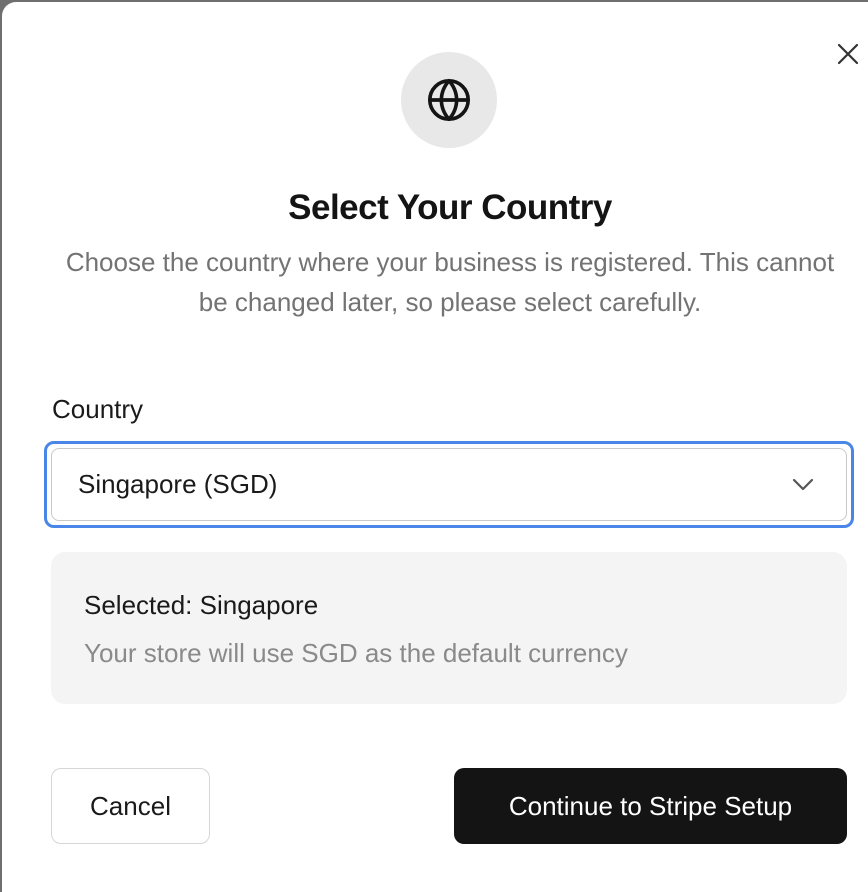  What do you see at coordinates (98, 409) in the screenshot?
I see `country-label: Country` at bounding box center [98, 409].